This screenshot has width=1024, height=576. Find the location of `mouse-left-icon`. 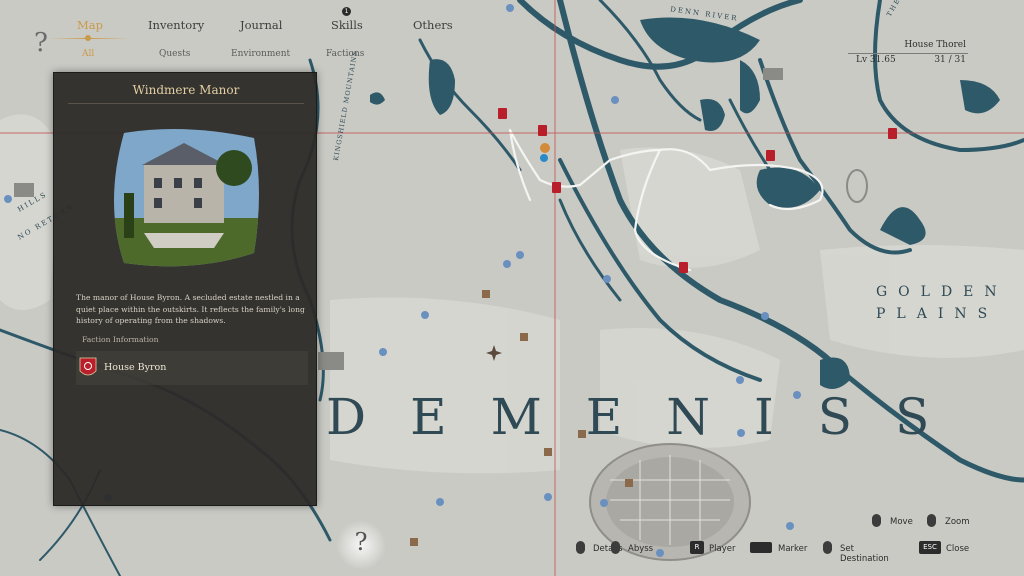

mouse-left-icon is located at coordinates (580, 547).